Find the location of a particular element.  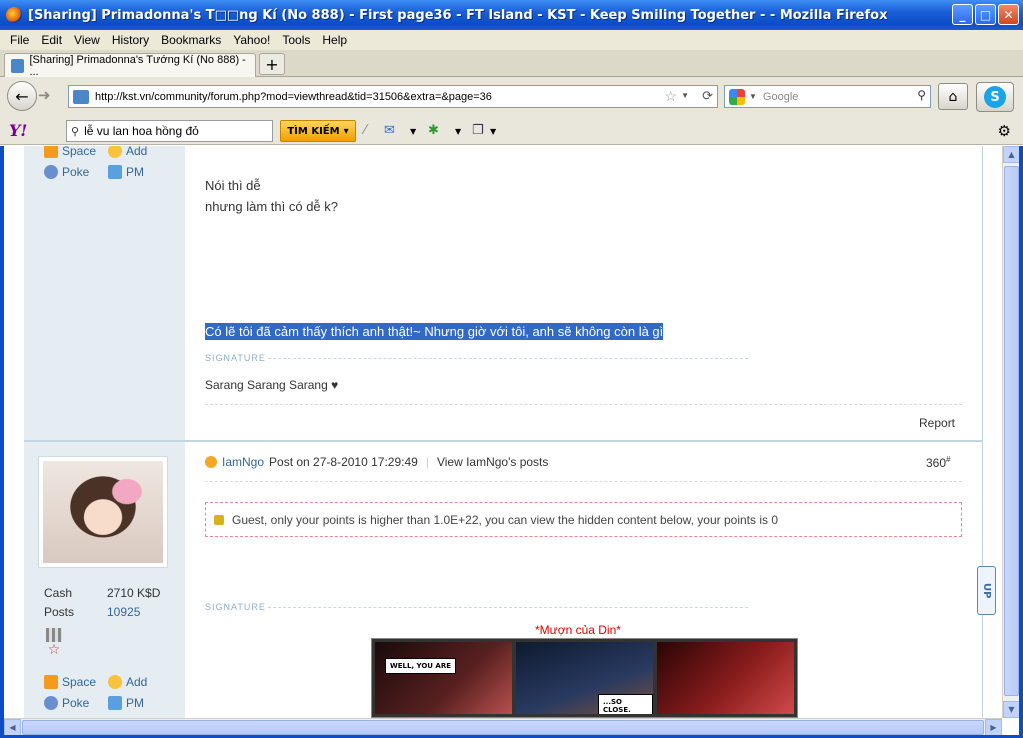

post-number: 360# is located at coordinates (938, 462).